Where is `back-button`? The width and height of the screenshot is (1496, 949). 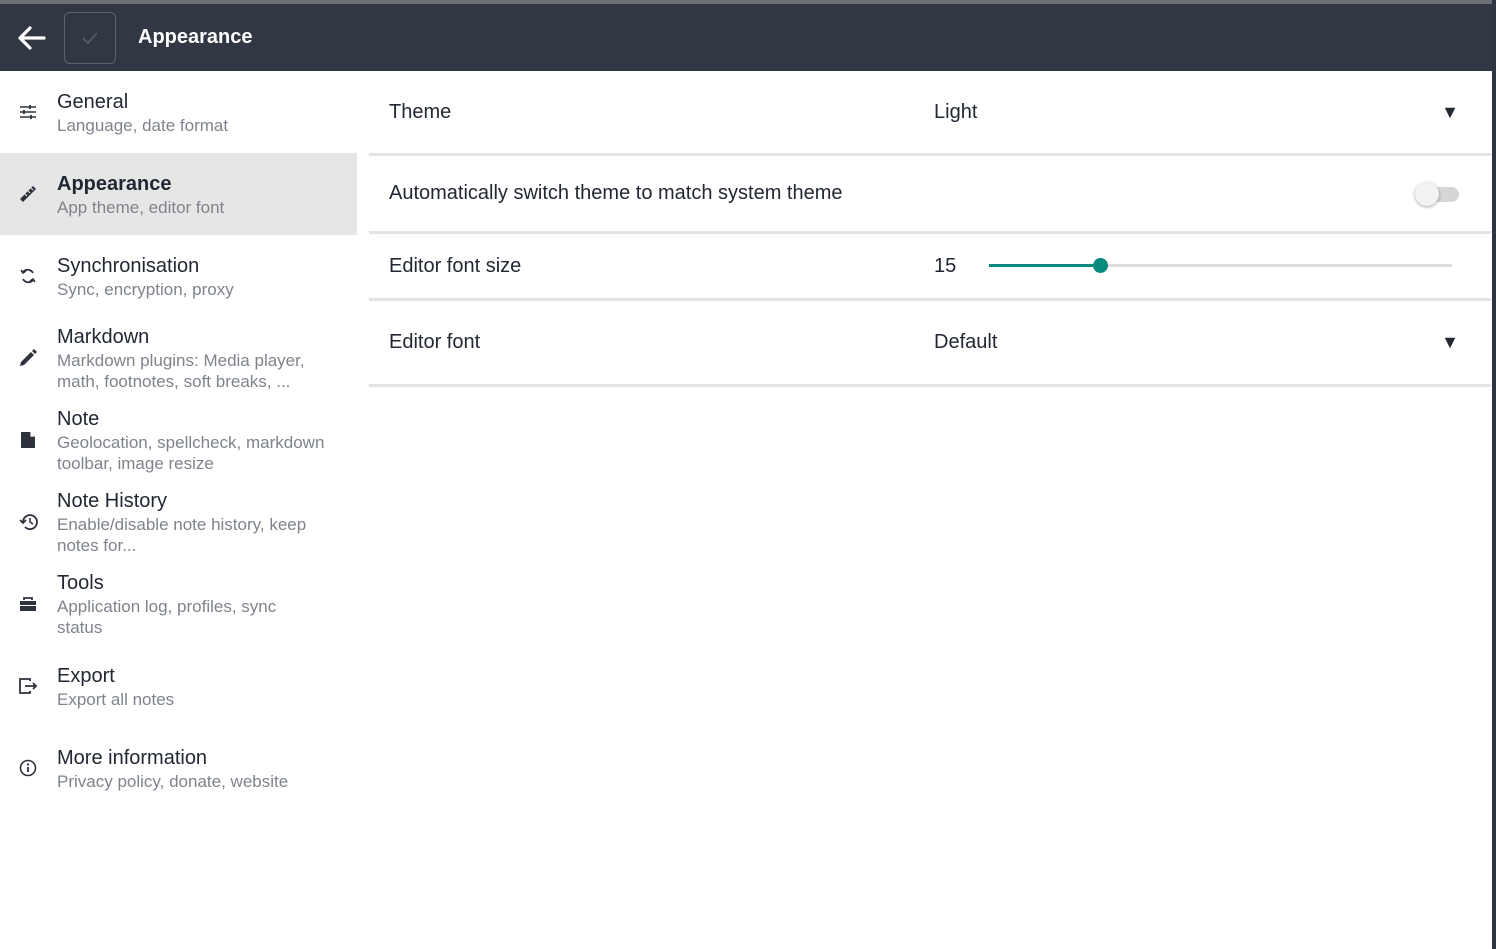
back-button is located at coordinates (31, 37).